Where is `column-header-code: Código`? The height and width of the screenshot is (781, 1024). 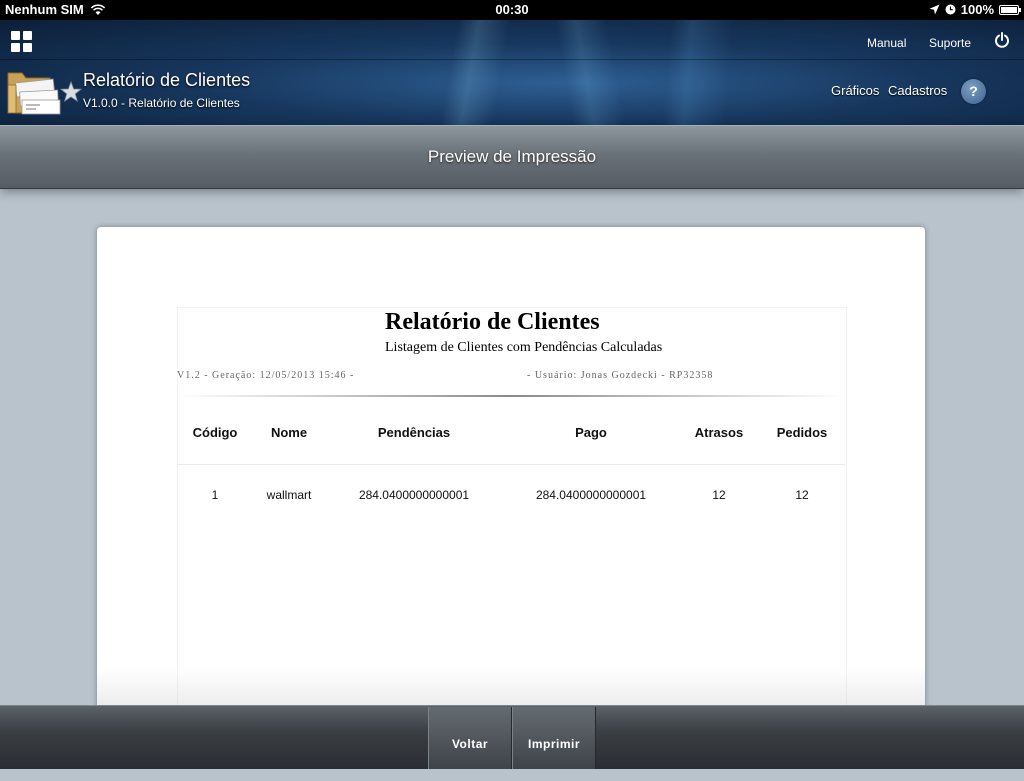
column-header-code: Código is located at coordinates (215, 432).